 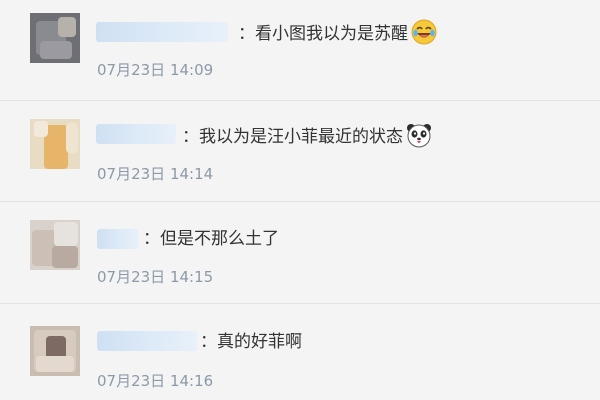 I want to click on laughing-crying-emoji-icon, so click(x=424, y=32).